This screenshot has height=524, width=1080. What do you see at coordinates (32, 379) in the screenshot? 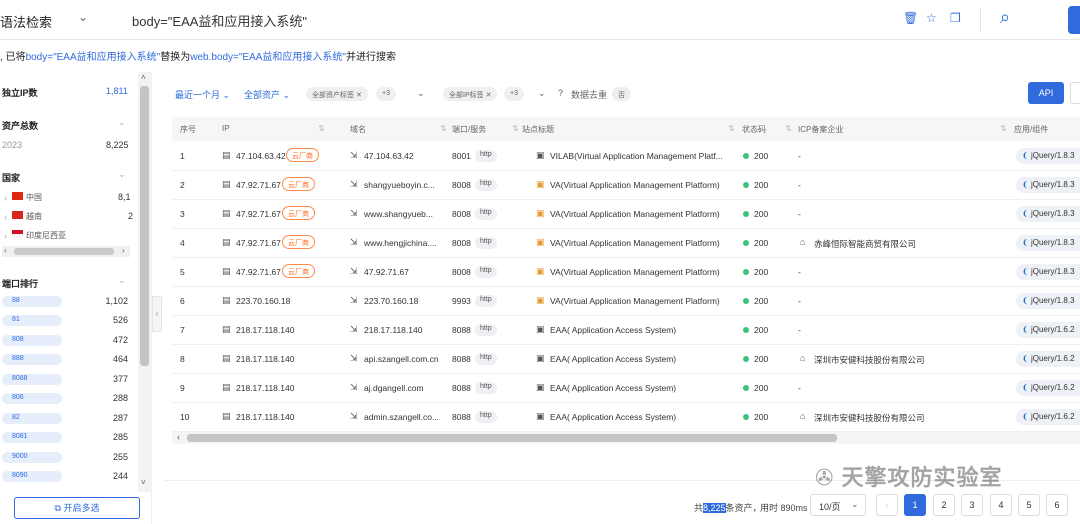
I see `port-tag: 8088` at bounding box center [32, 379].